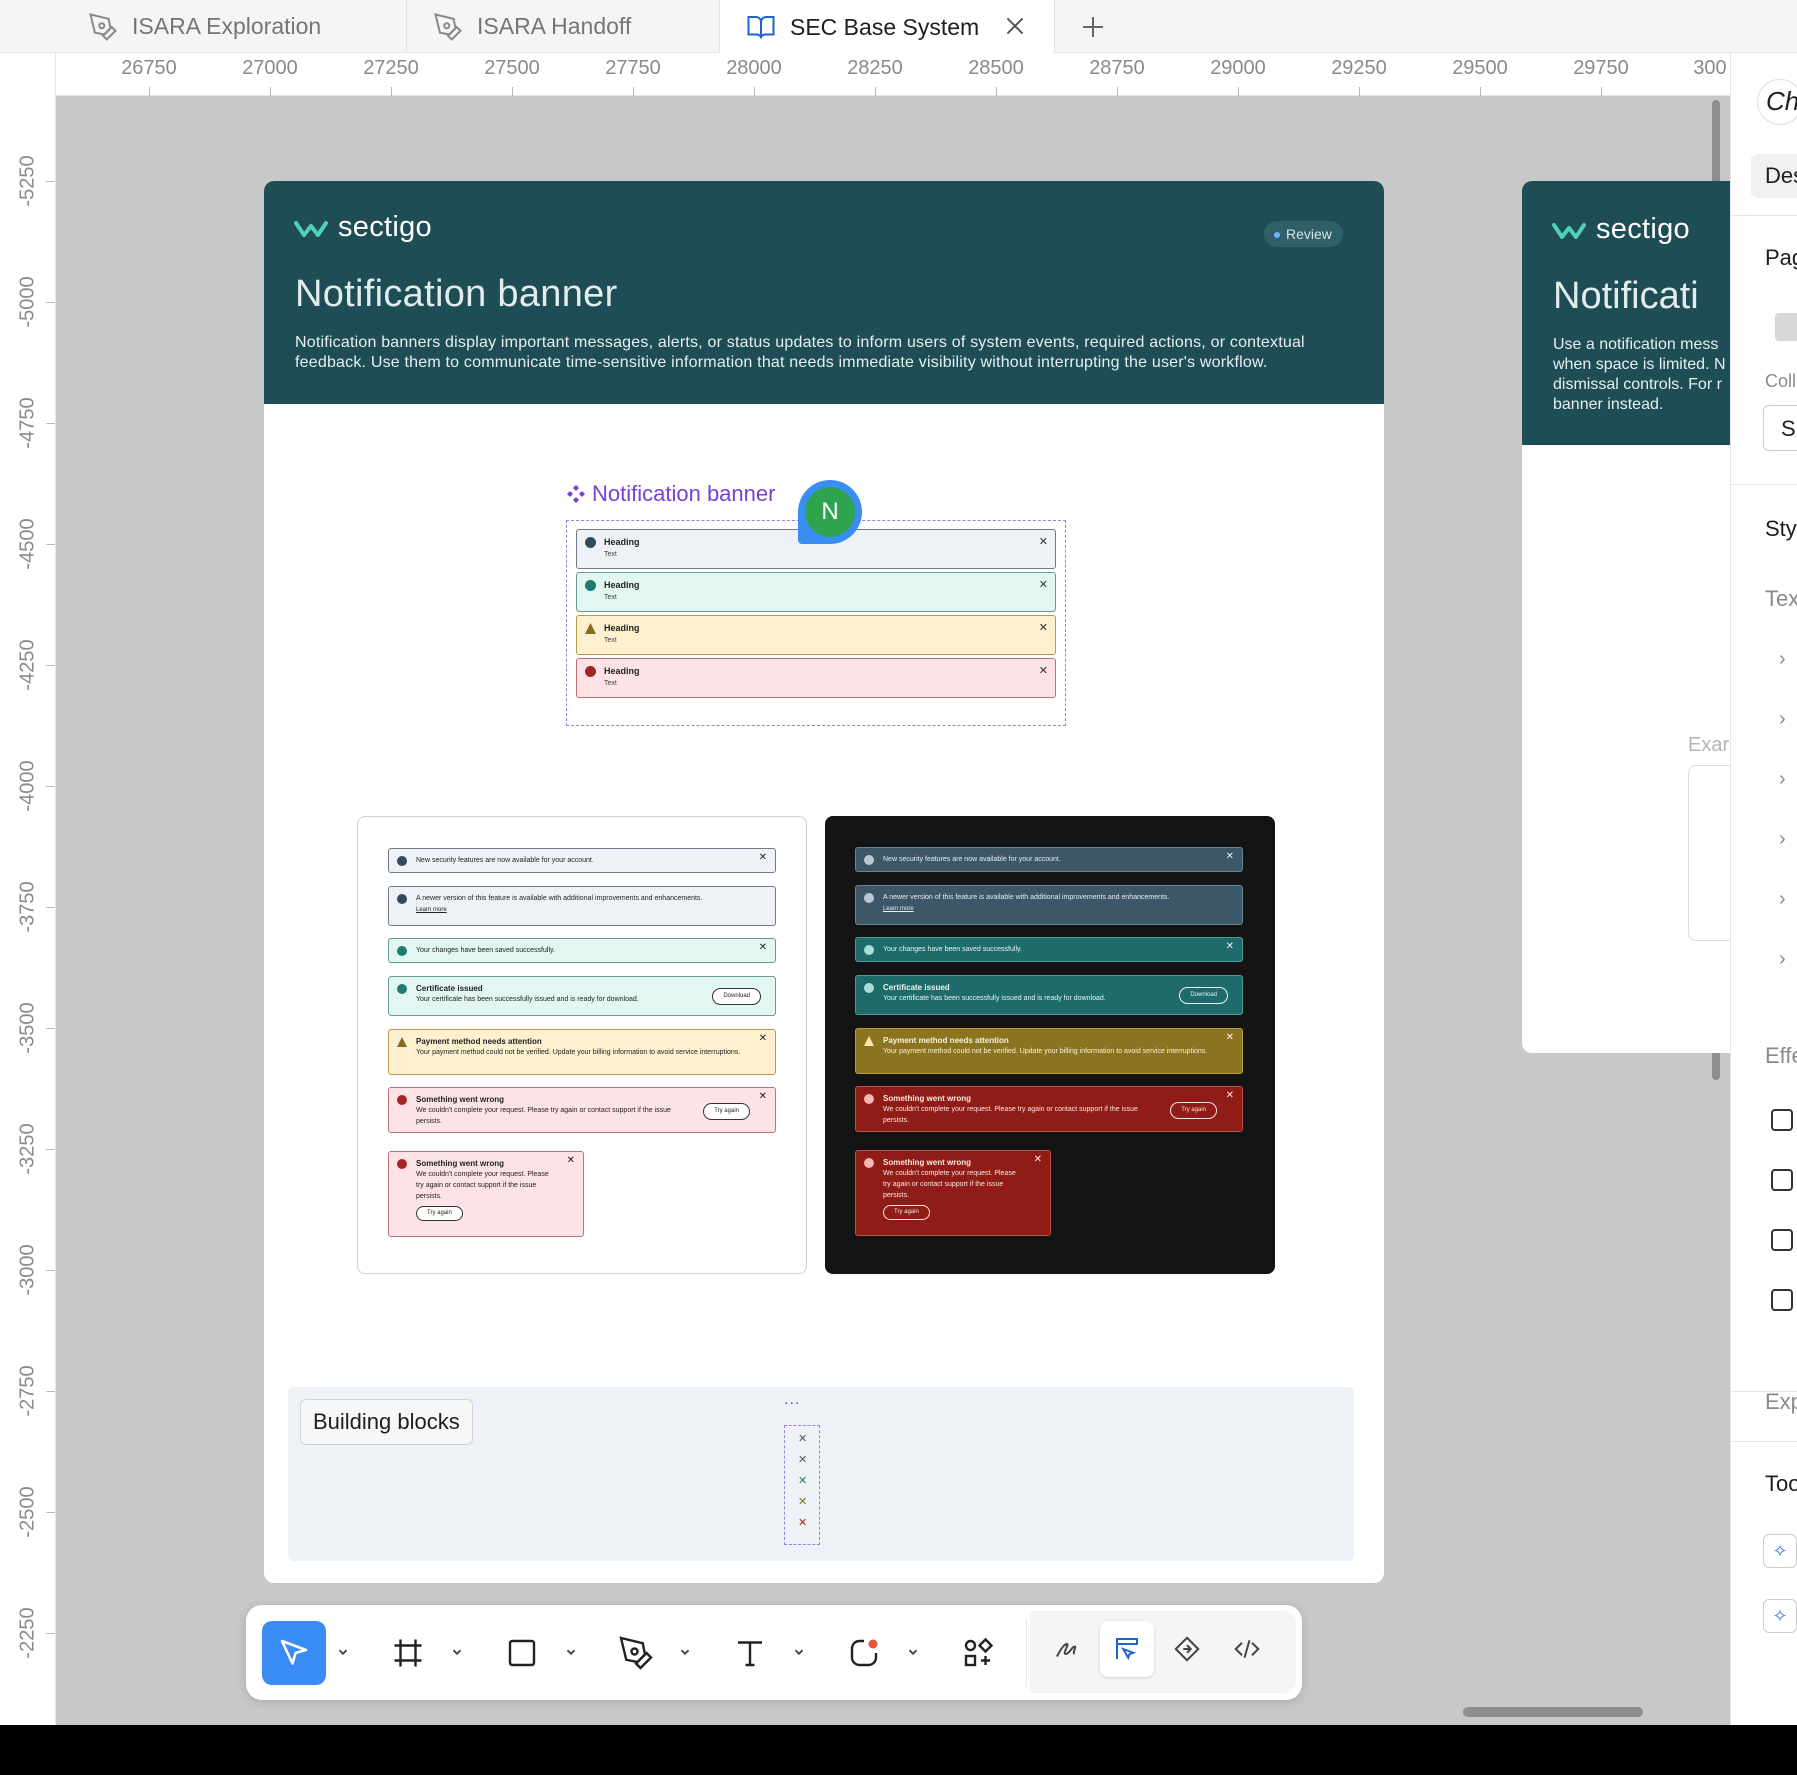  I want to click on horizontal-scrollbar, so click(1553, 1712).